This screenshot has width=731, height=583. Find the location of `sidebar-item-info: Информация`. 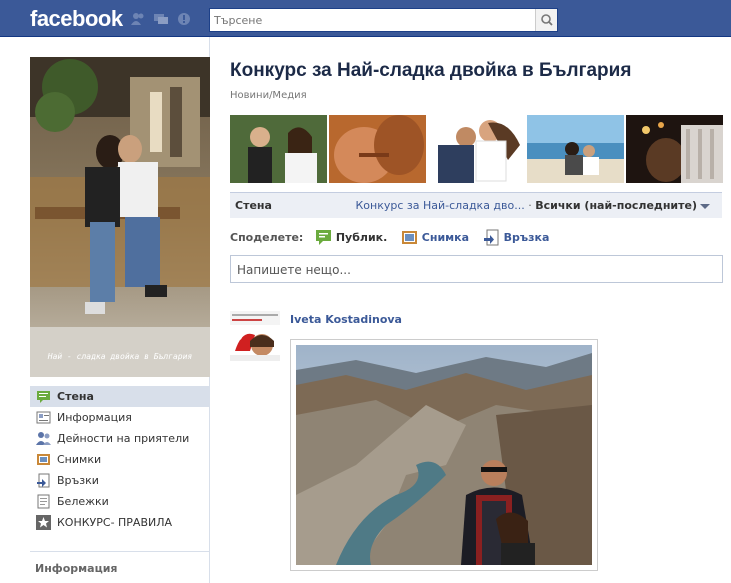

sidebar-item-info: Информация is located at coordinates (120, 417).